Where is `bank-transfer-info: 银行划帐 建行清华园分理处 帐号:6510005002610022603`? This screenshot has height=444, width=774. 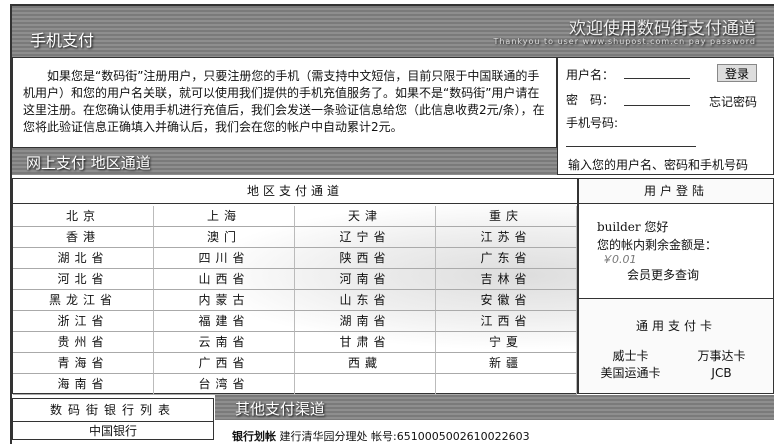
bank-transfer-info: 银行划帐 建行清华园分理处 帐号:6510005002610022603 is located at coordinates (381, 436).